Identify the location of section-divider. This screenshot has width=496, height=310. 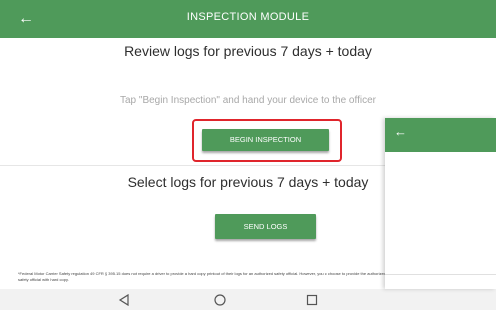
(192, 165).